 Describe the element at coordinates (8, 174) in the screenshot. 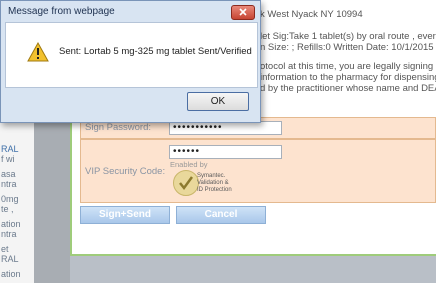

I see `left-fragment: asa` at that location.